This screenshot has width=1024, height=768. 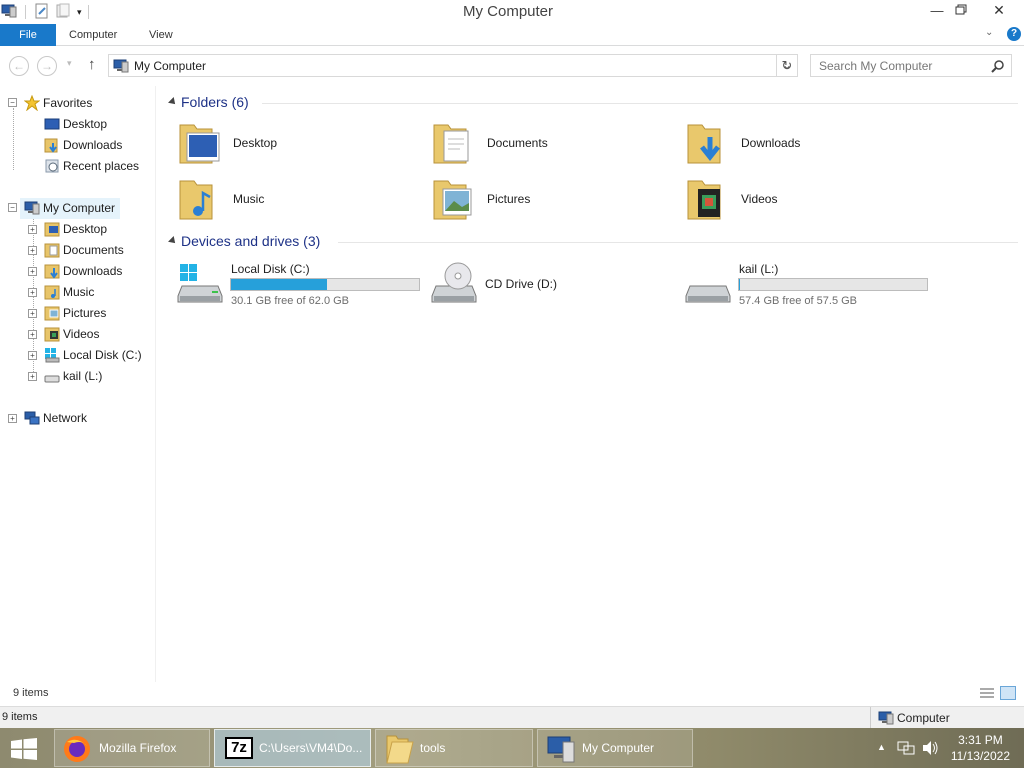 What do you see at coordinates (809, 286) in the screenshot?
I see `drive-tile-kail: kail (L:) 57.4 GB free of 57.5 GB` at bounding box center [809, 286].